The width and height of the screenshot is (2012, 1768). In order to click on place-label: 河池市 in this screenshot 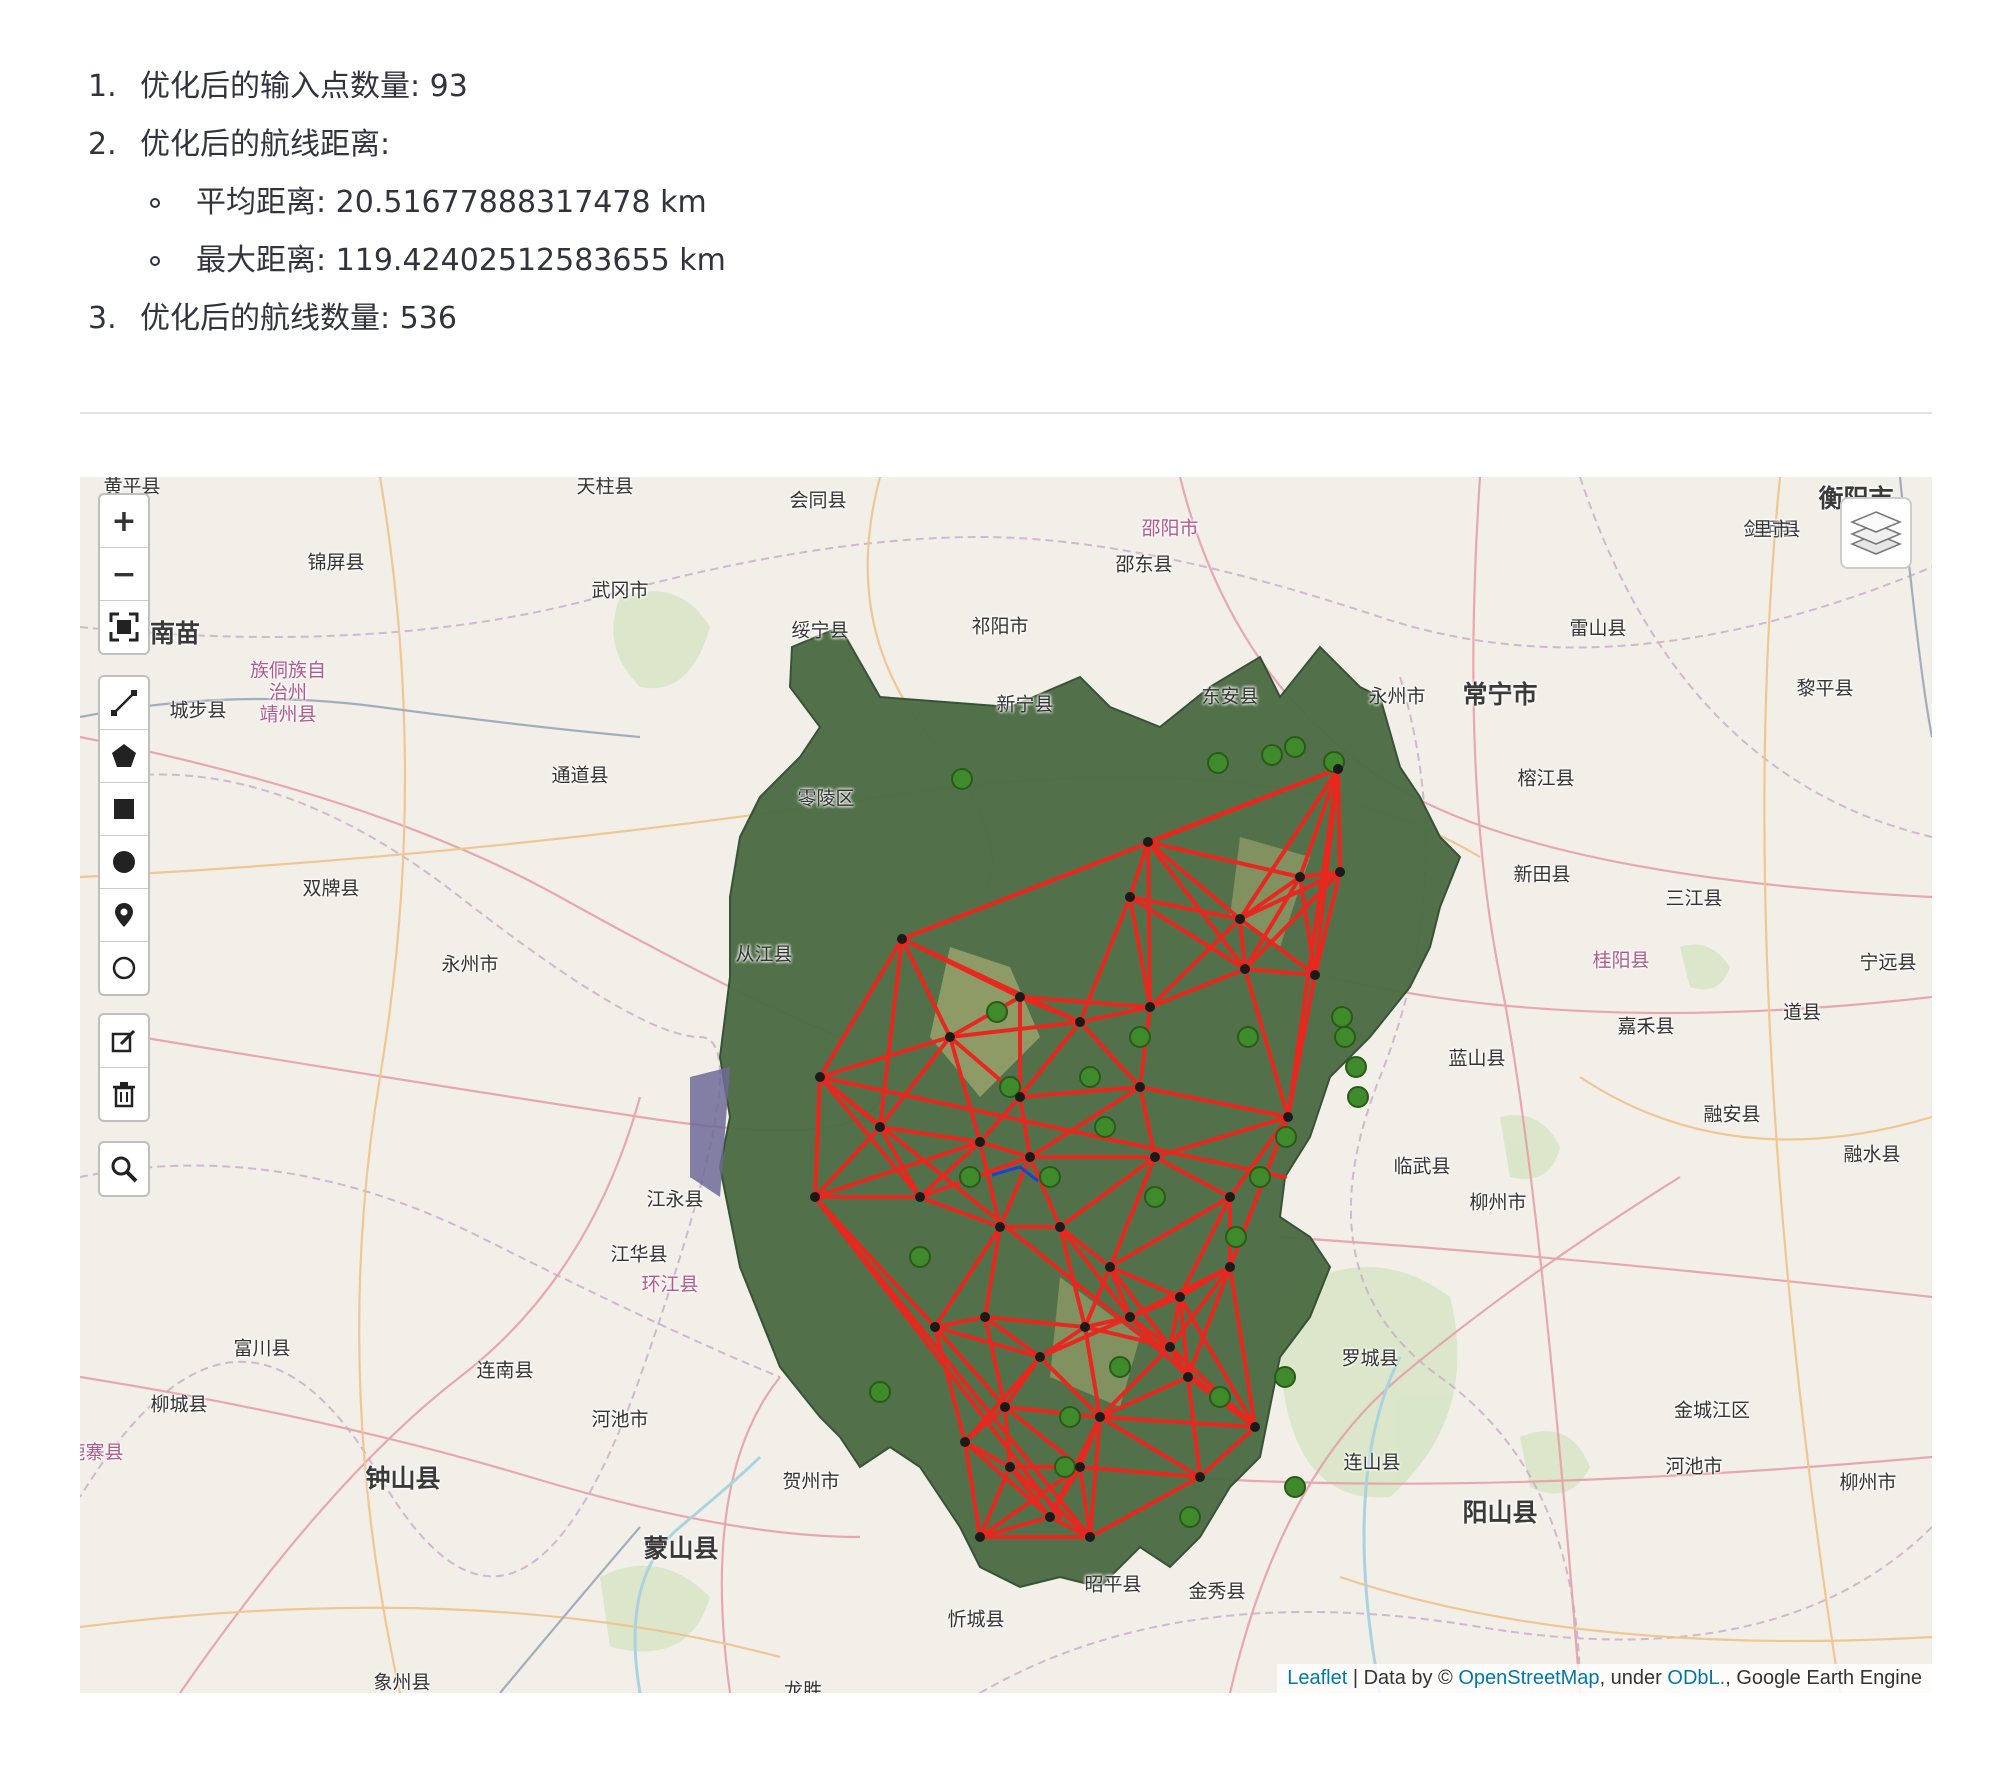, I will do `click(1694, 1466)`.